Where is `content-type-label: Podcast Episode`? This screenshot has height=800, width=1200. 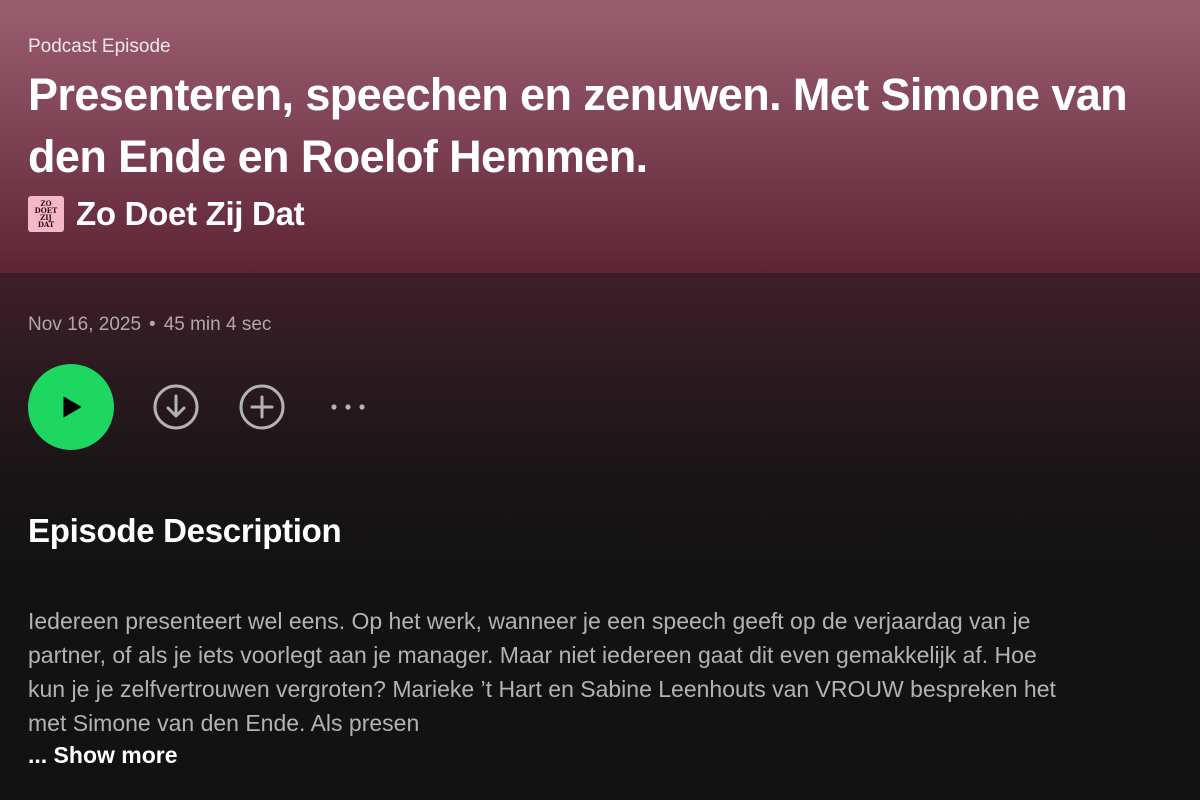 content-type-label: Podcast Episode is located at coordinates (99, 46).